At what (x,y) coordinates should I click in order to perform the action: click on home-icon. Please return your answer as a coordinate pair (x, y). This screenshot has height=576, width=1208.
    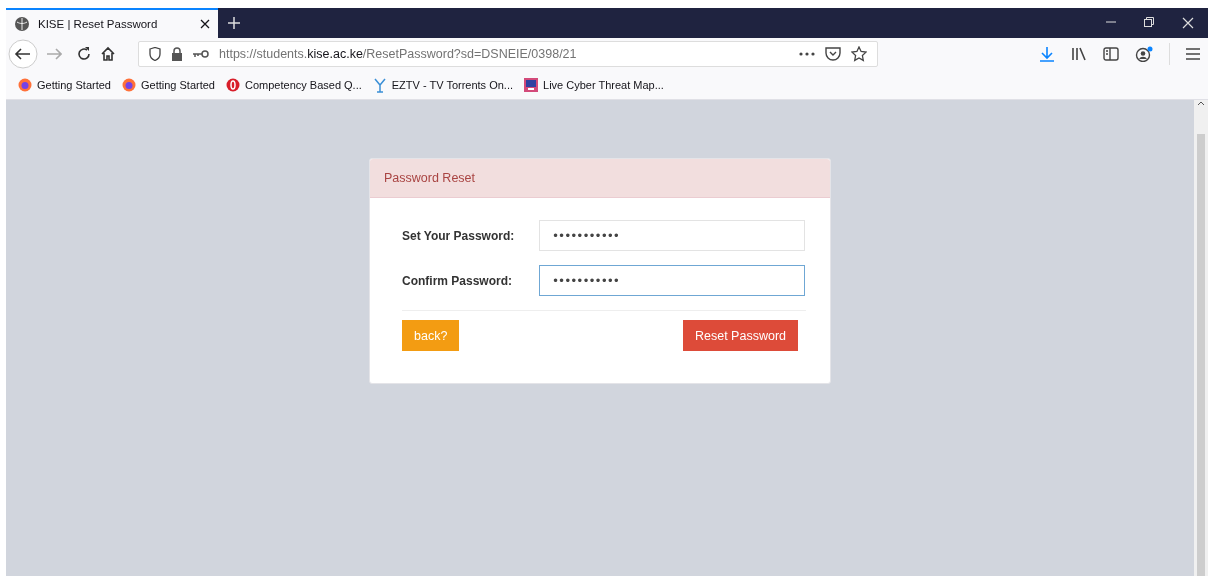
    Looking at the image, I should click on (108, 54).